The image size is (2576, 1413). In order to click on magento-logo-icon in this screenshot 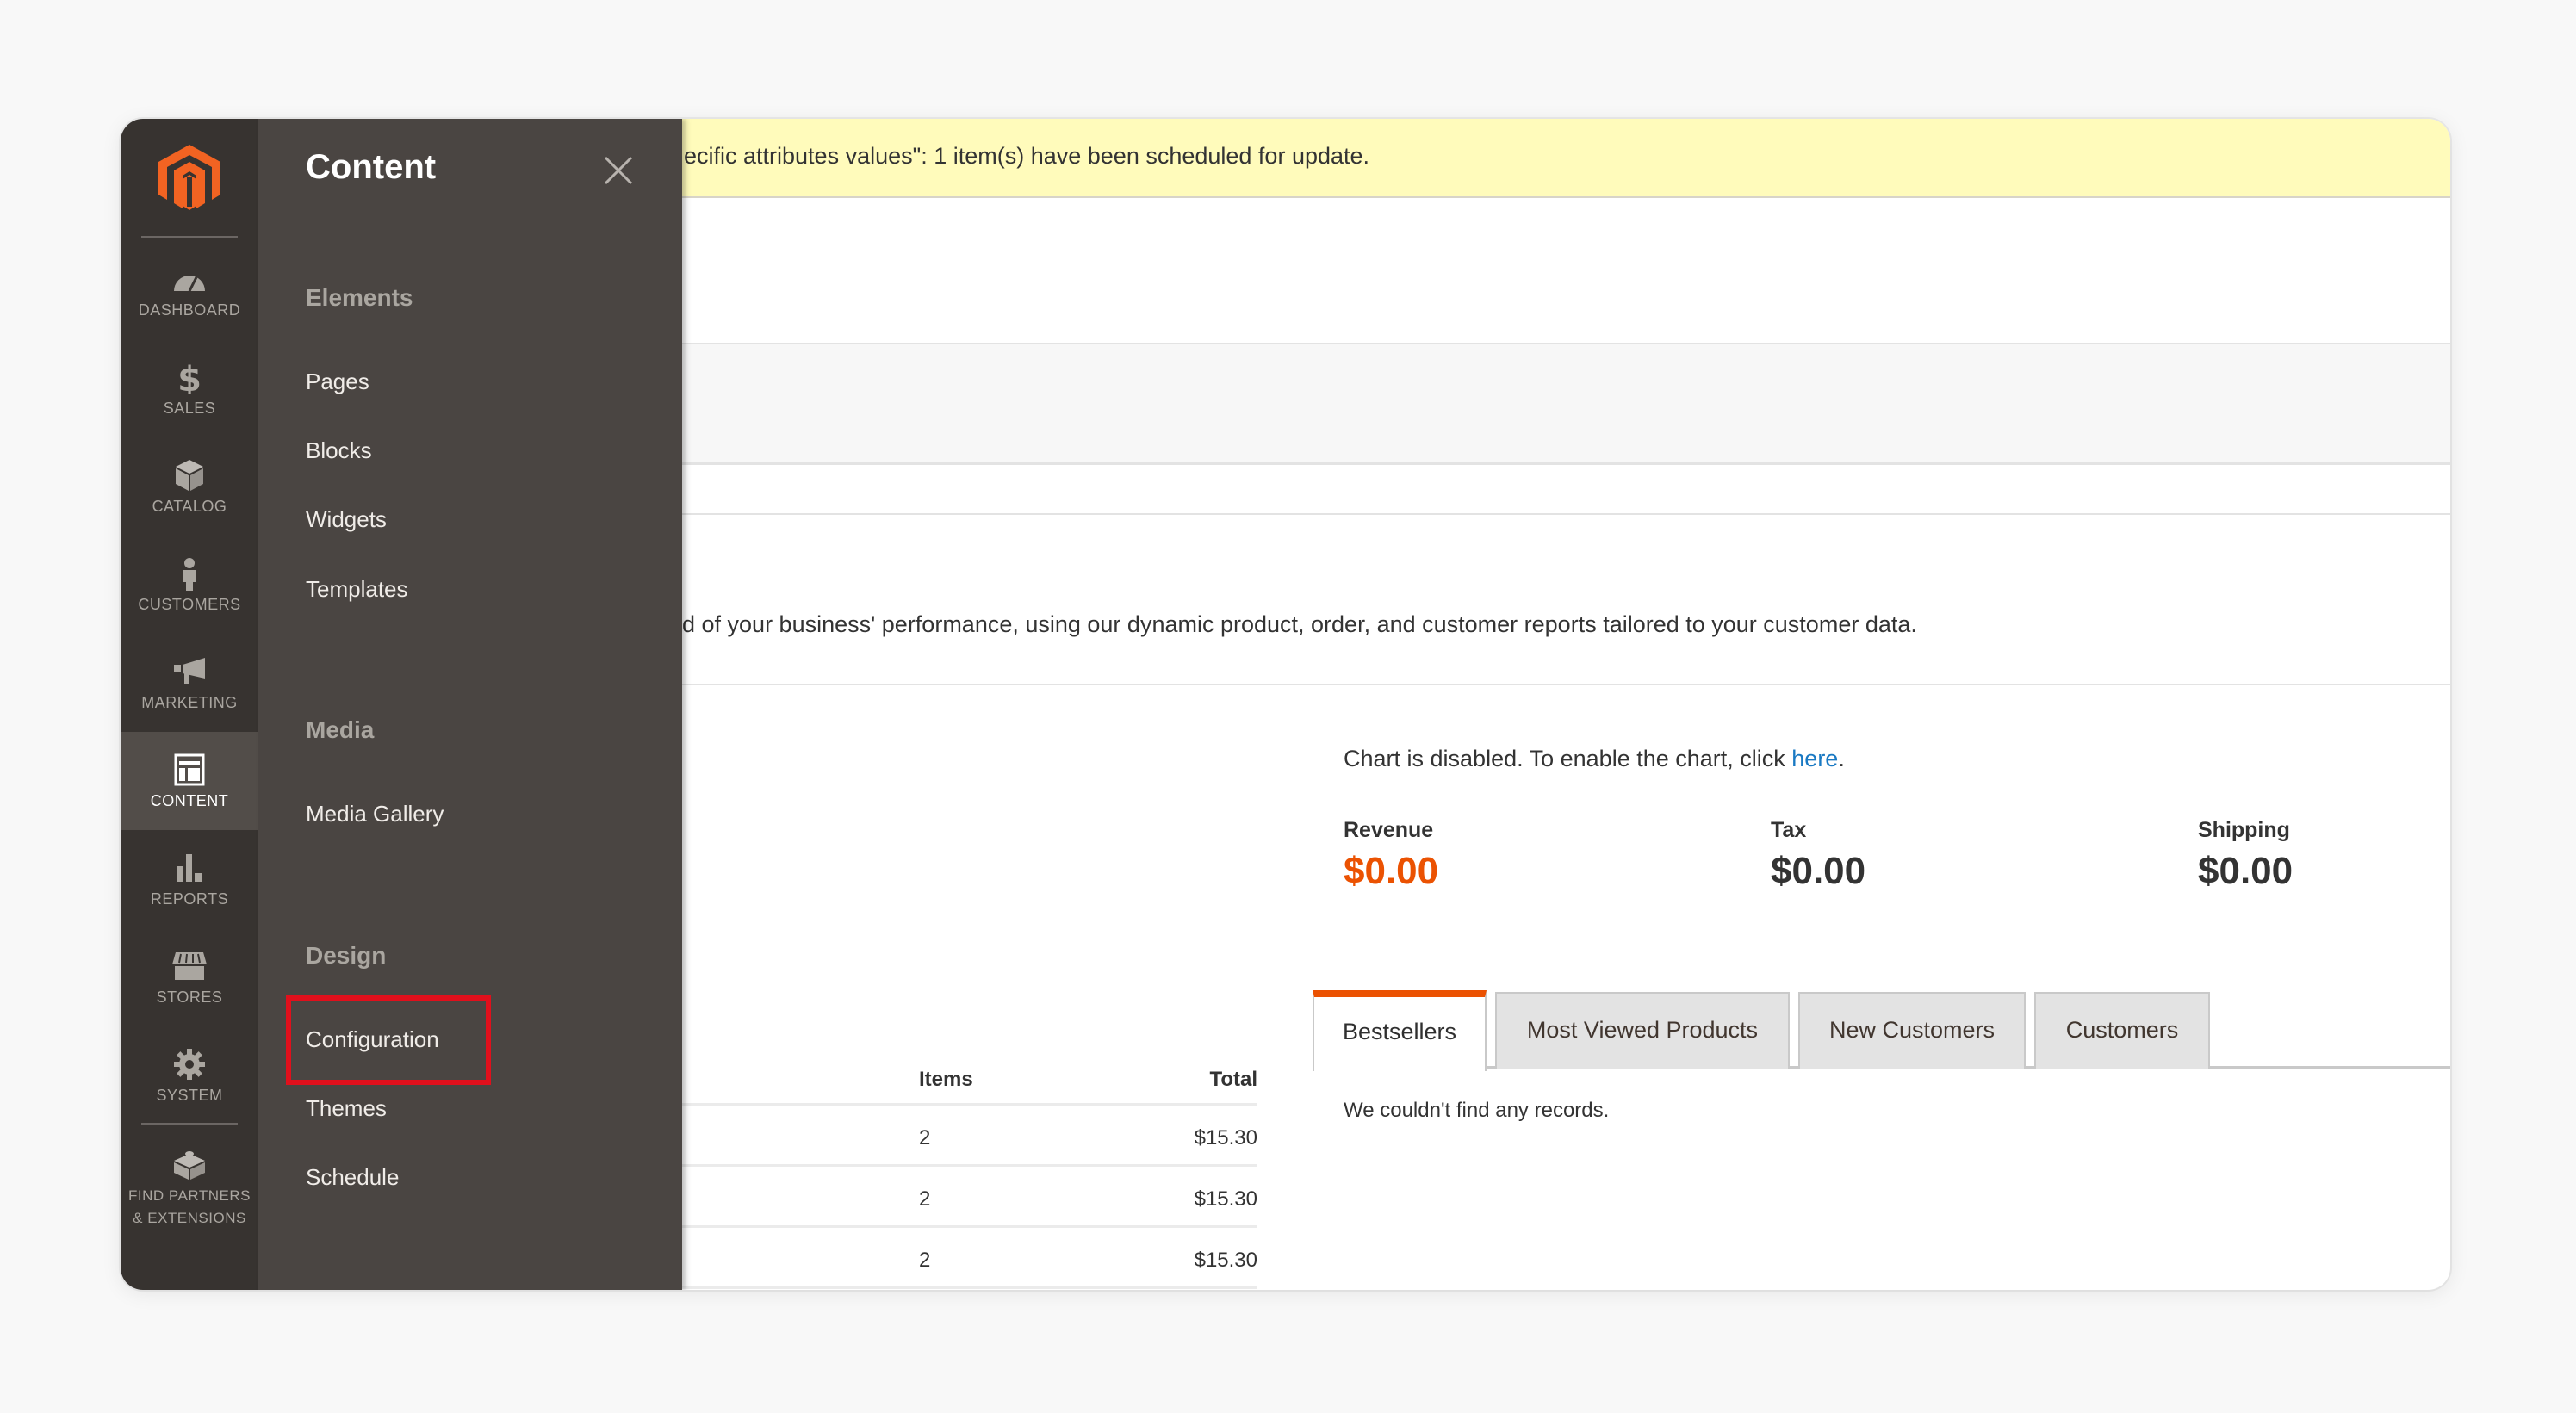, I will do `click(189, 177)`.